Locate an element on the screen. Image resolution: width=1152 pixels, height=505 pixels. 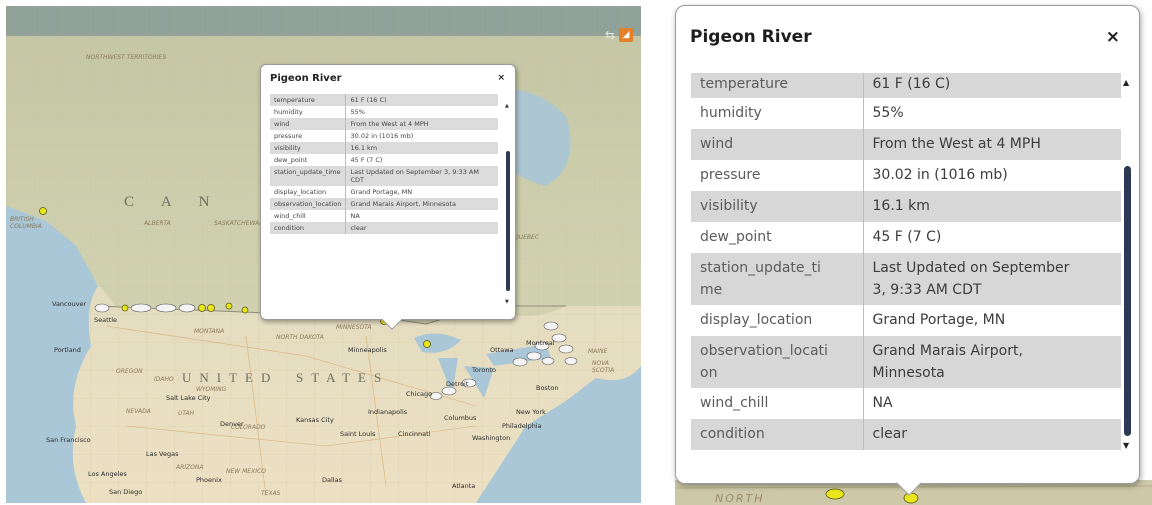
attribute-value: From the West at 4 MPH is located at coordinates (992, 144).